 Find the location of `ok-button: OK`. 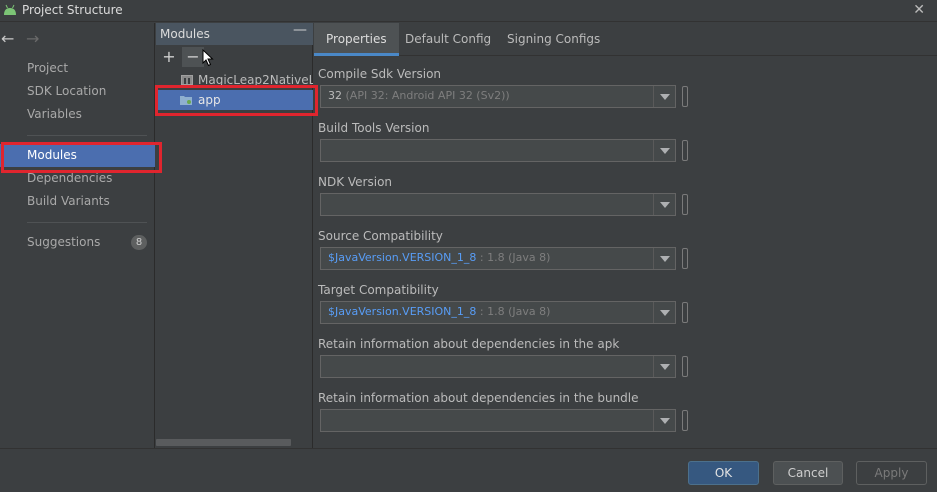

ok-button: OK is located at coordinates (723, 473).